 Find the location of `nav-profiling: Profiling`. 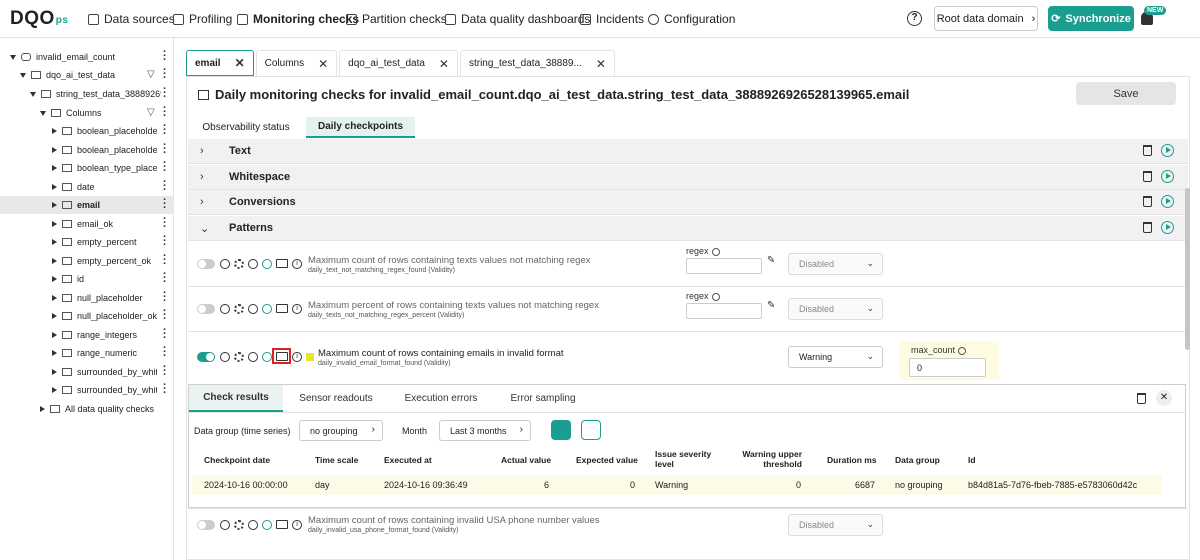

nav-profiling: Profiling is located at coordinates (202, 19).